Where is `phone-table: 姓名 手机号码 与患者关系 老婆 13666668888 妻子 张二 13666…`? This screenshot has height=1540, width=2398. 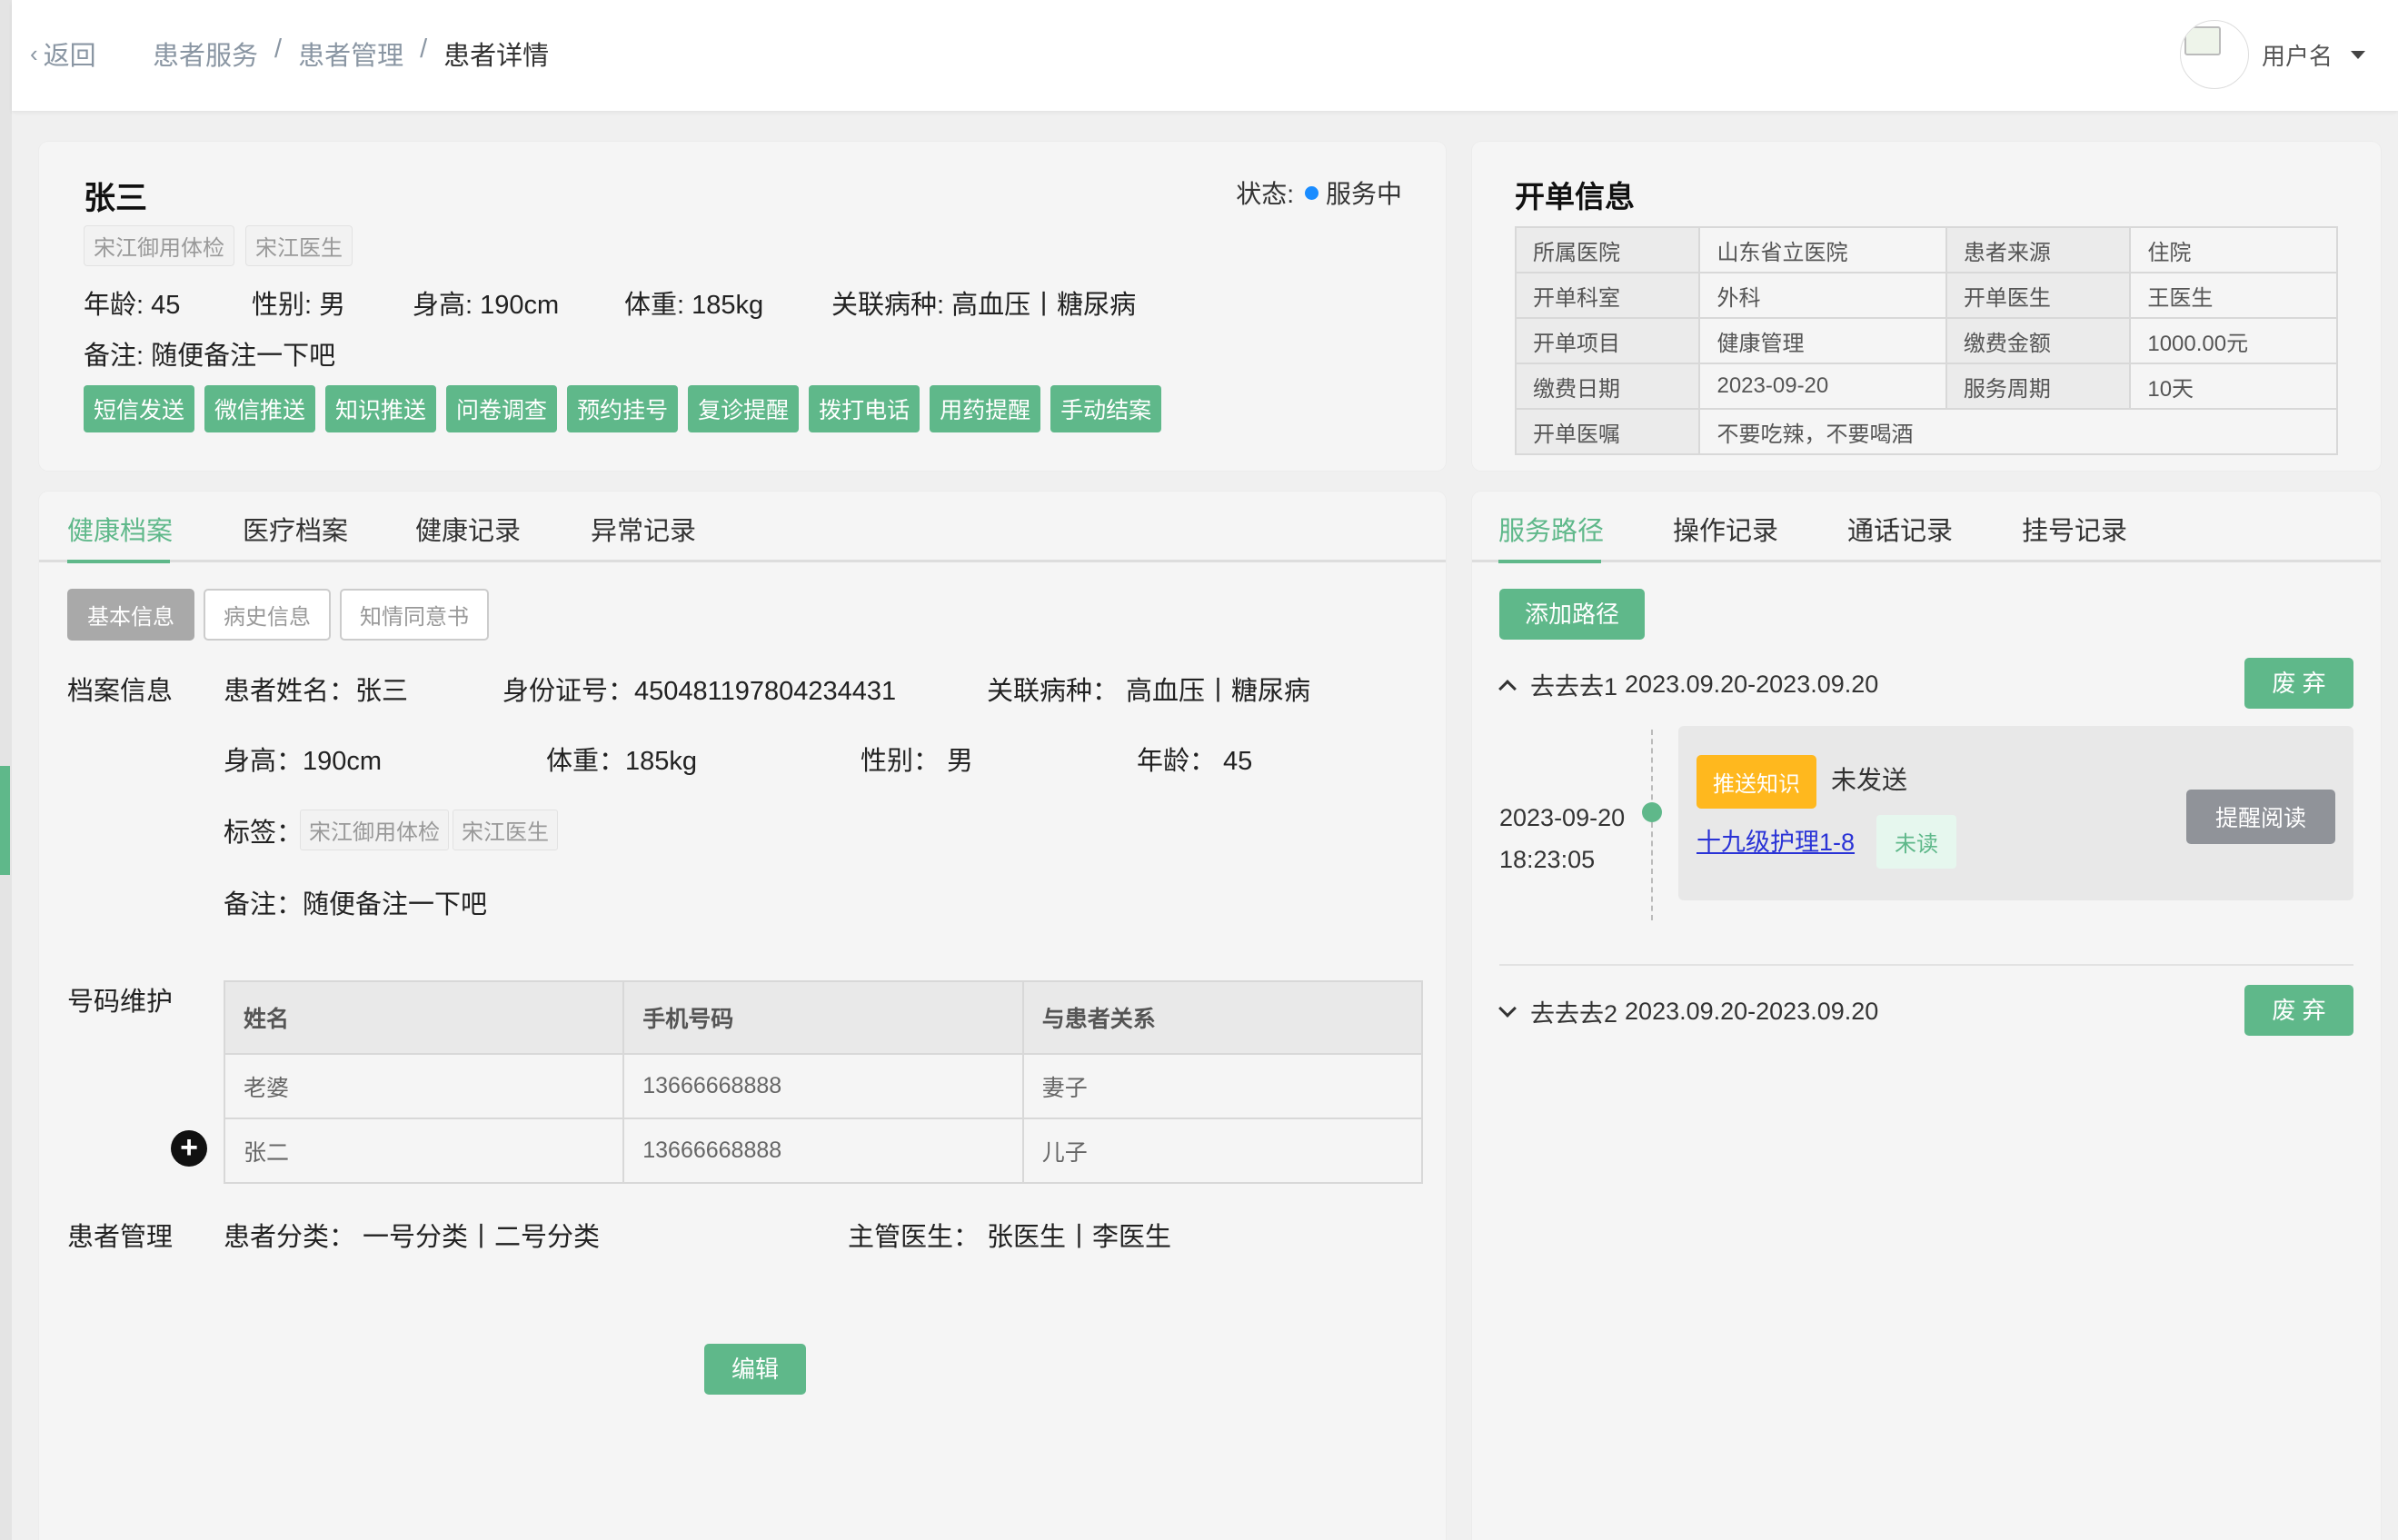
phone-table: 姓名 手机号码 与患者关系 老婆 13666668888 妻子 张二 13666… is located at coordinates (823, 1082).